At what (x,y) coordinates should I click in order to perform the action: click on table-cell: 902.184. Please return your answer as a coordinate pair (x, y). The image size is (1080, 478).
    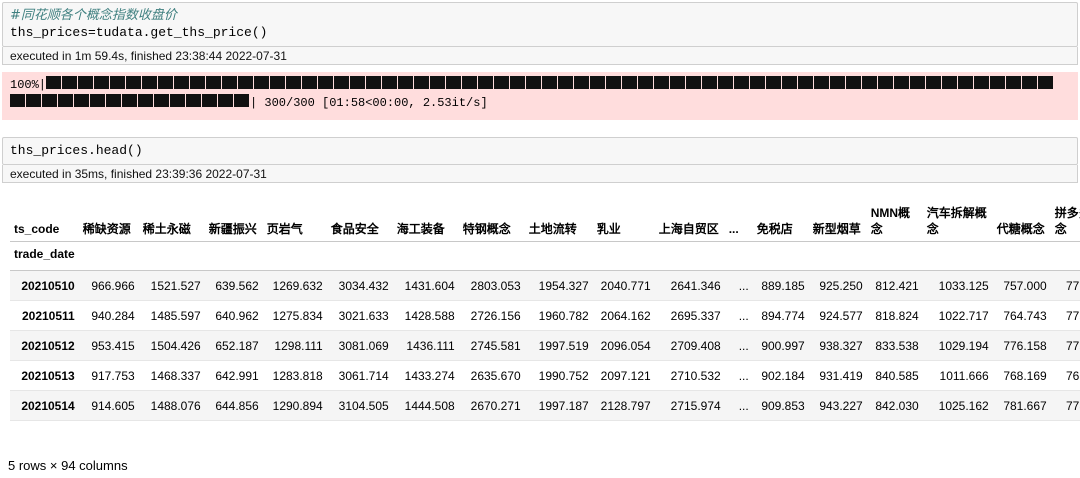
    Looking at the image, I should click on (780, 375).